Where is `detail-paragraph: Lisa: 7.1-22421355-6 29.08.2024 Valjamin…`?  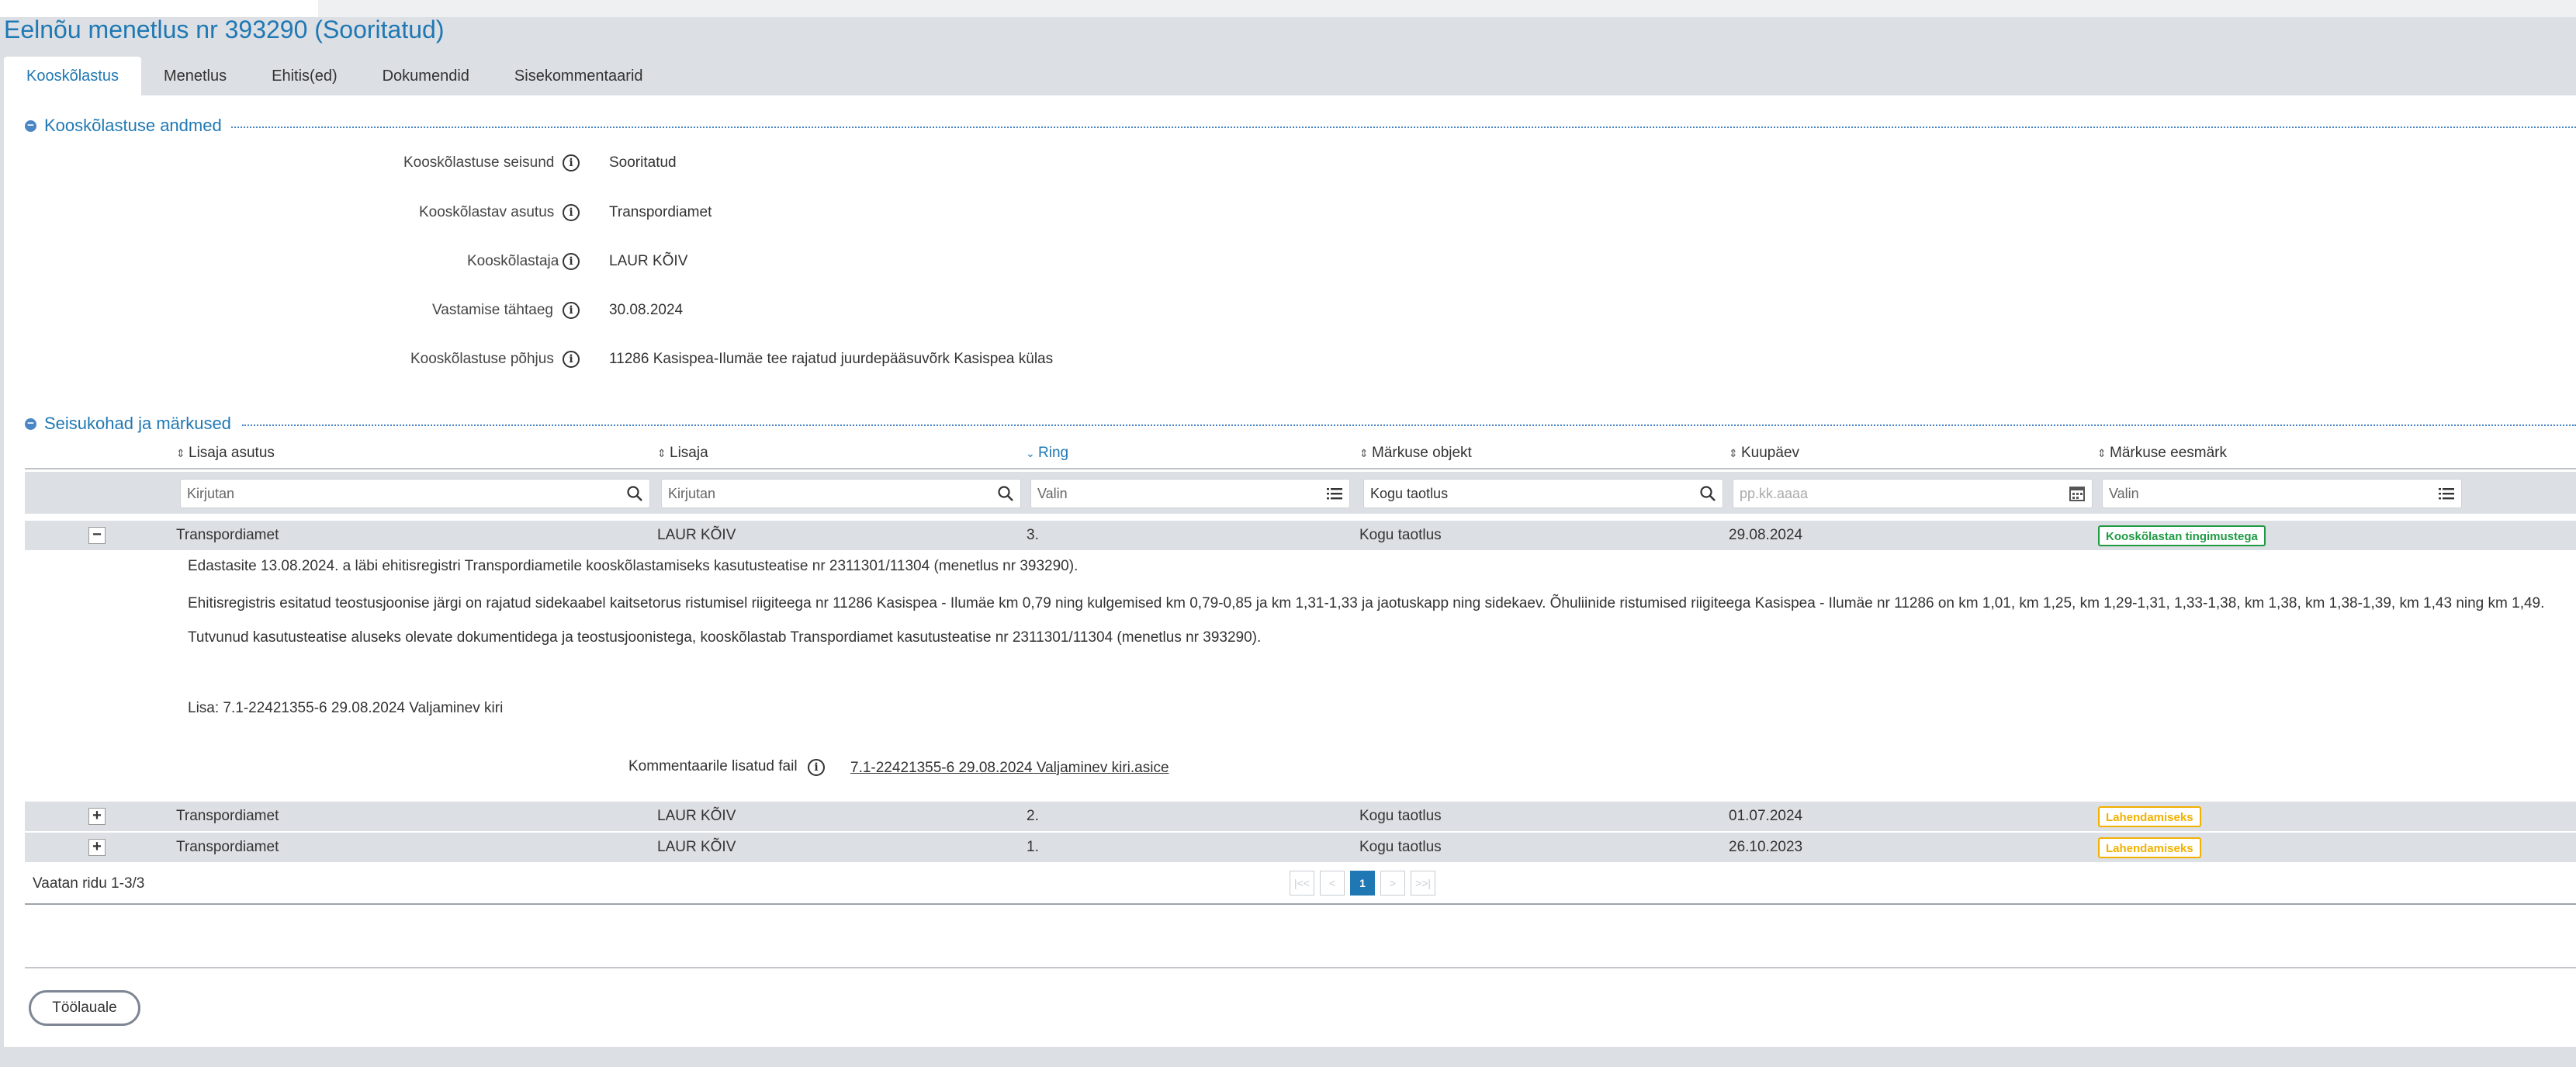 detail-paragraph: Lisa: 7.1-22421355-6 29.08.2024 Valjamin… is located at coordinates (346, 708).